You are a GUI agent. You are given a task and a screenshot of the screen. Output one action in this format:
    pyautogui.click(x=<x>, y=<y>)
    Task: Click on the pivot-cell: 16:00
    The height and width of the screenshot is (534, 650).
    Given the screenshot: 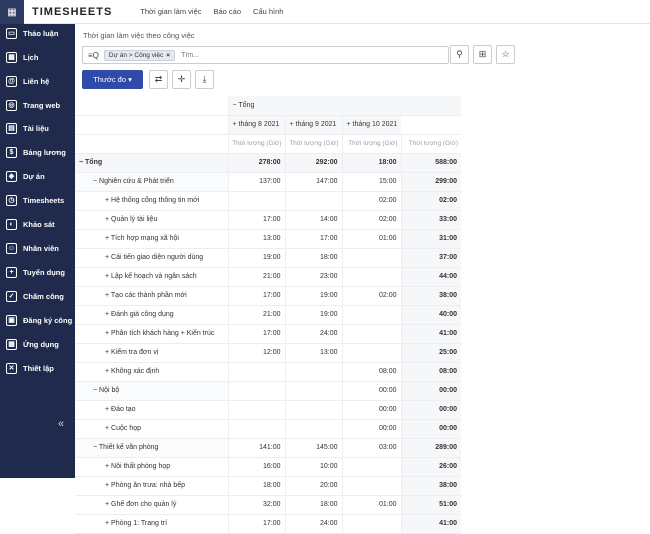 What is the action you would take?
    pyautogui.click(x=256, y=467)
    